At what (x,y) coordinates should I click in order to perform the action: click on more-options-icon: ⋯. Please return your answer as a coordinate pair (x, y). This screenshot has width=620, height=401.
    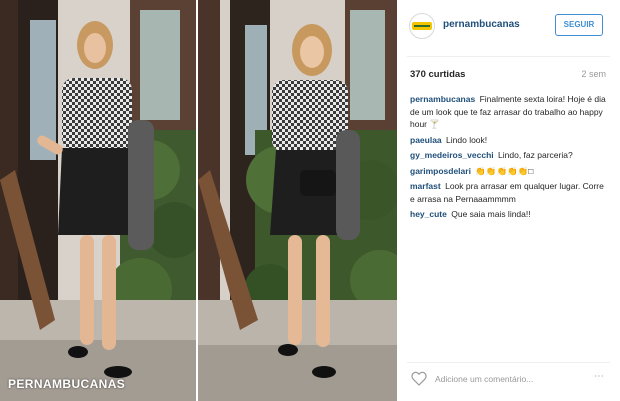
    Looking at the image, I should click on (599, 376).